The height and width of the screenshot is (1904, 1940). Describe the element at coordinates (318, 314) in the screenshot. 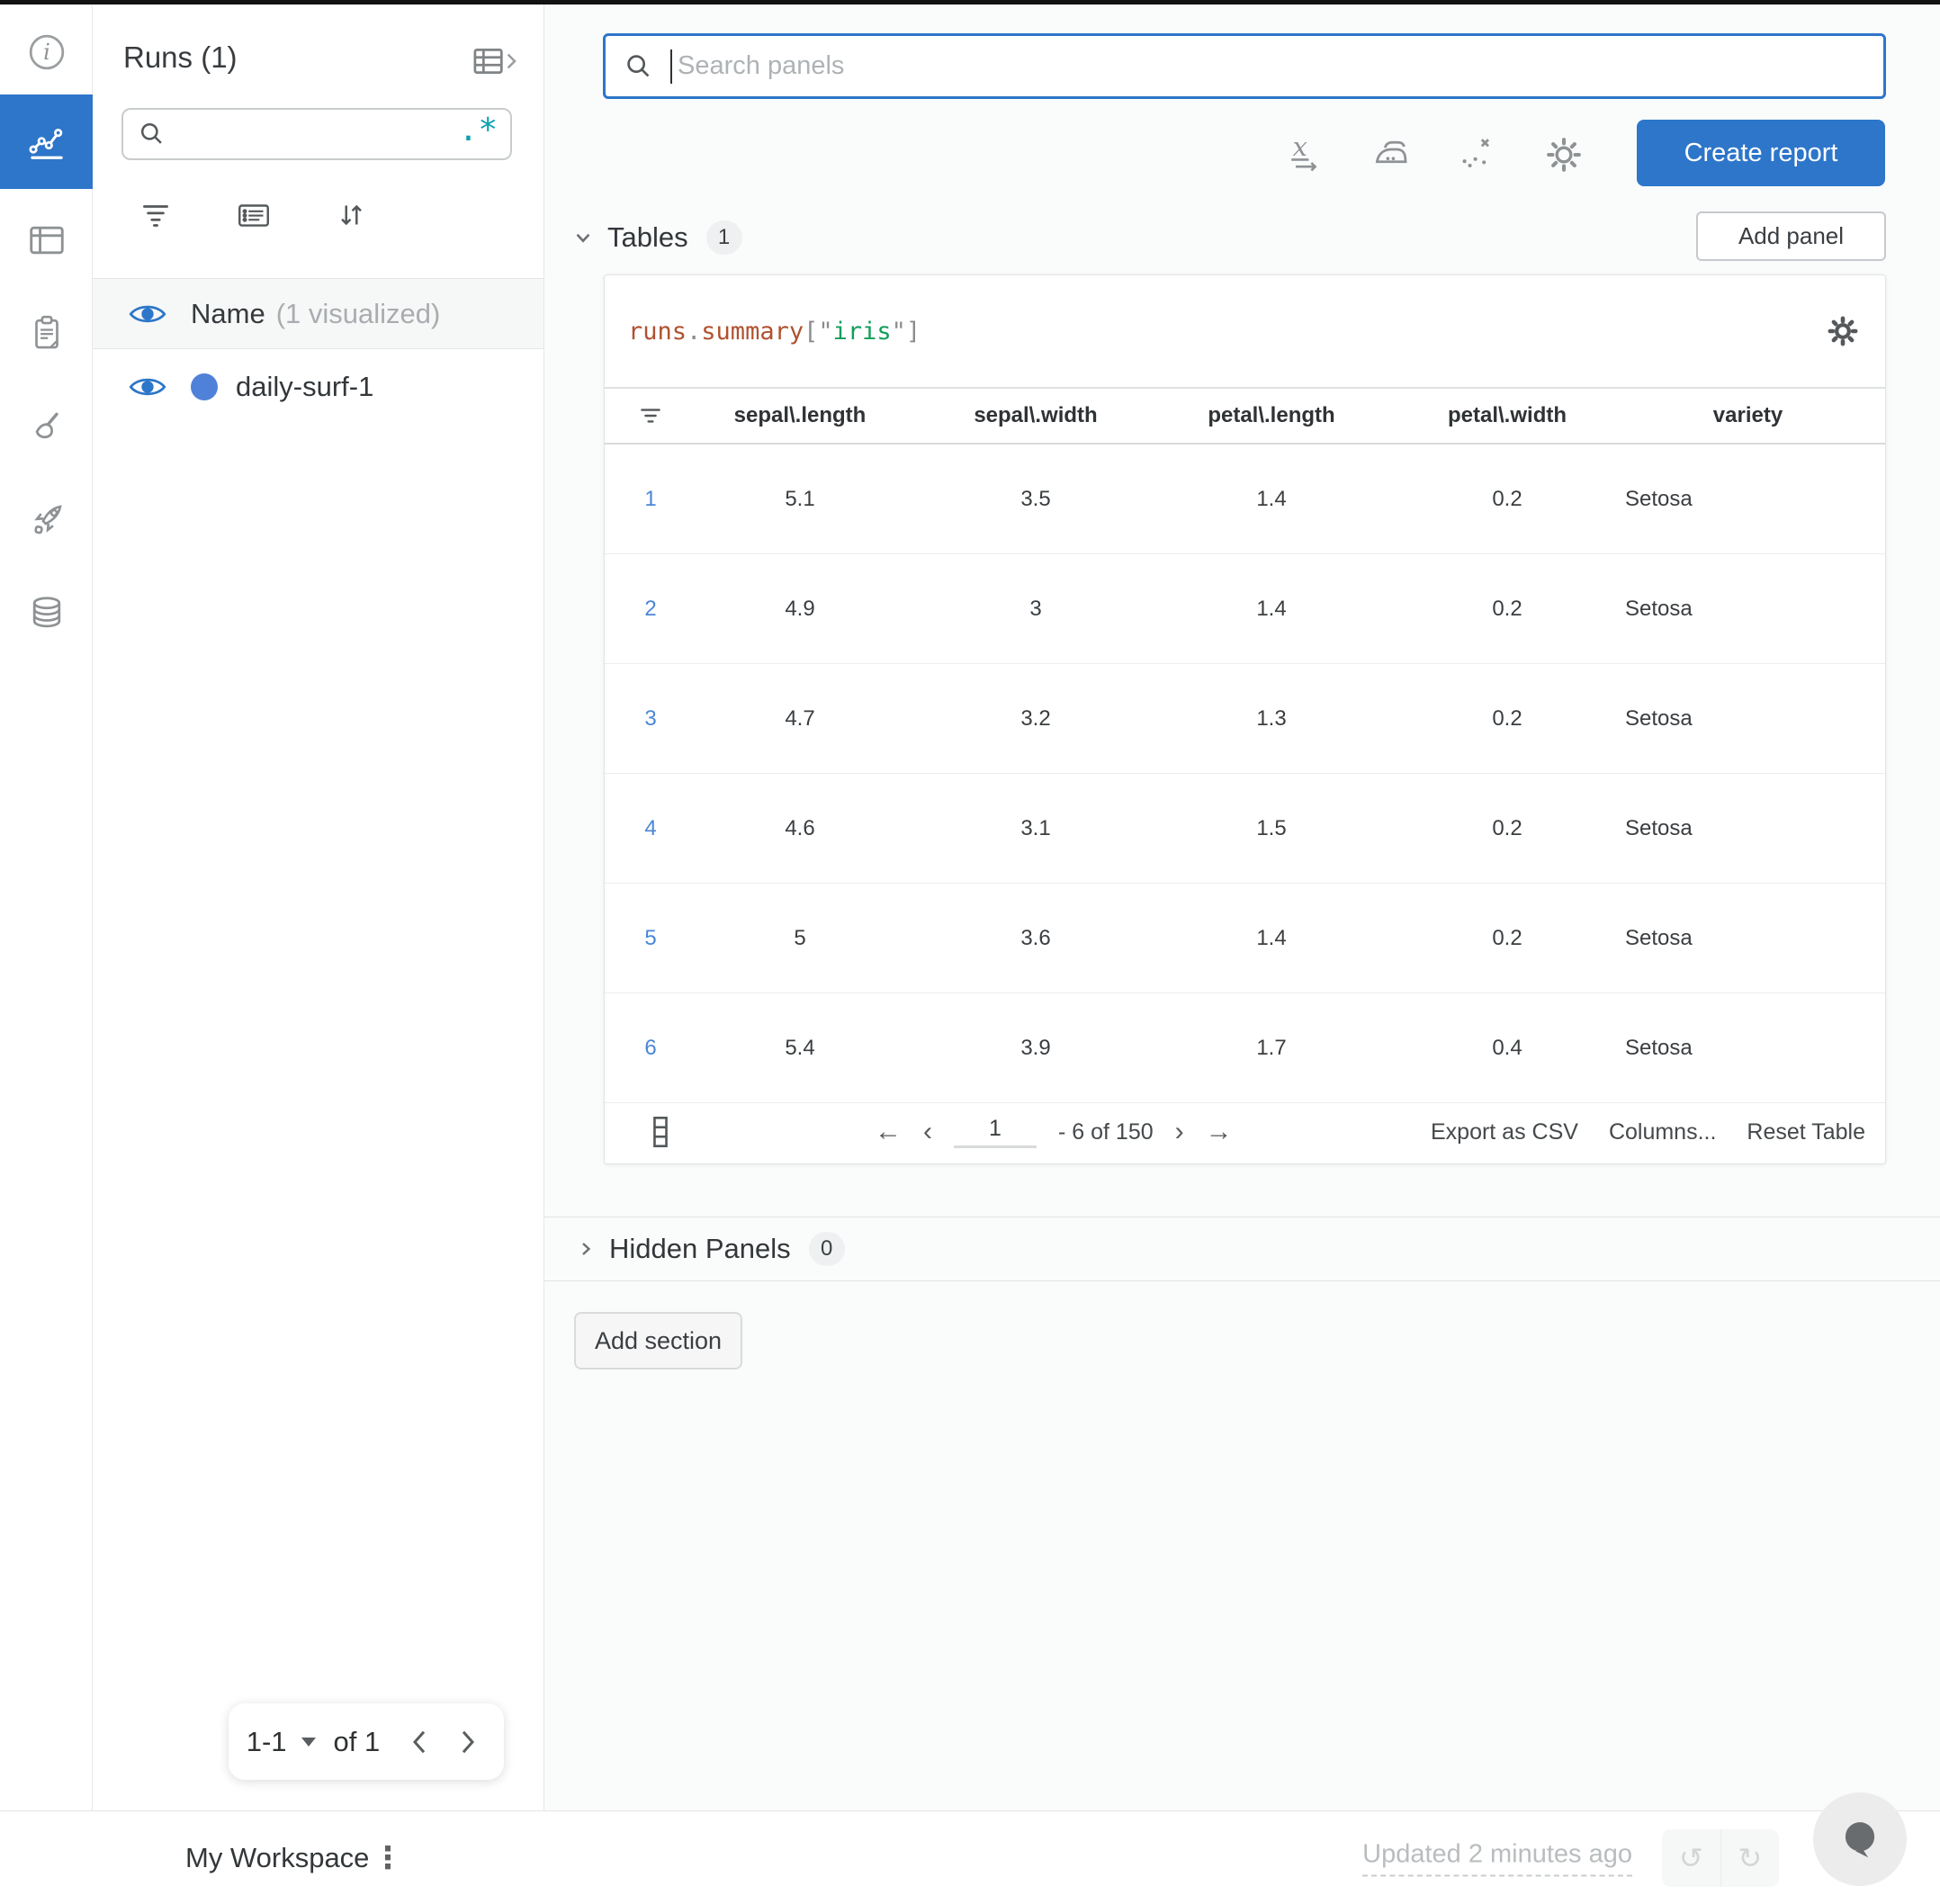

I see `runs-visibility-header: Name (1 visualized)` at that location.